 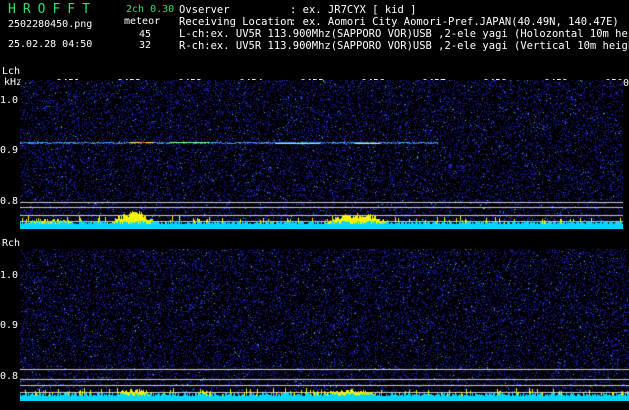 What do you see at coordinates (142, 21) in the screenshot?
I see `meteor-label: meteor` at bounding box center [142, 21].